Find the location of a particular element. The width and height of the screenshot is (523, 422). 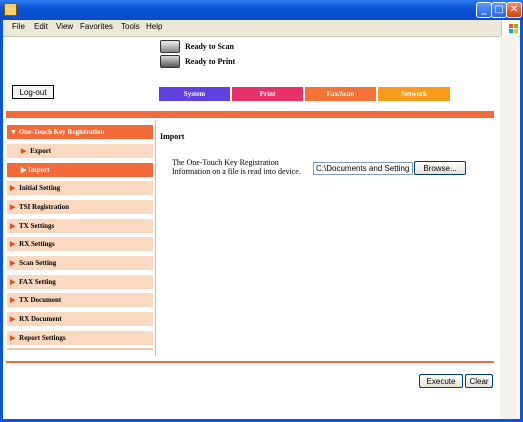

menu-tools: Tools is located at coordinates (130, 26).